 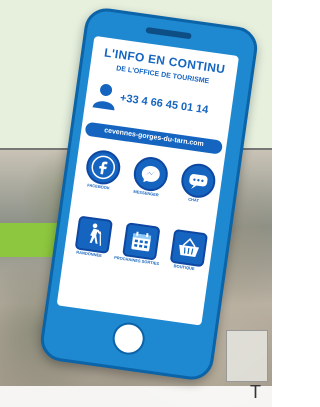 I want to click on chat-icon, so click(x=198, y=180).